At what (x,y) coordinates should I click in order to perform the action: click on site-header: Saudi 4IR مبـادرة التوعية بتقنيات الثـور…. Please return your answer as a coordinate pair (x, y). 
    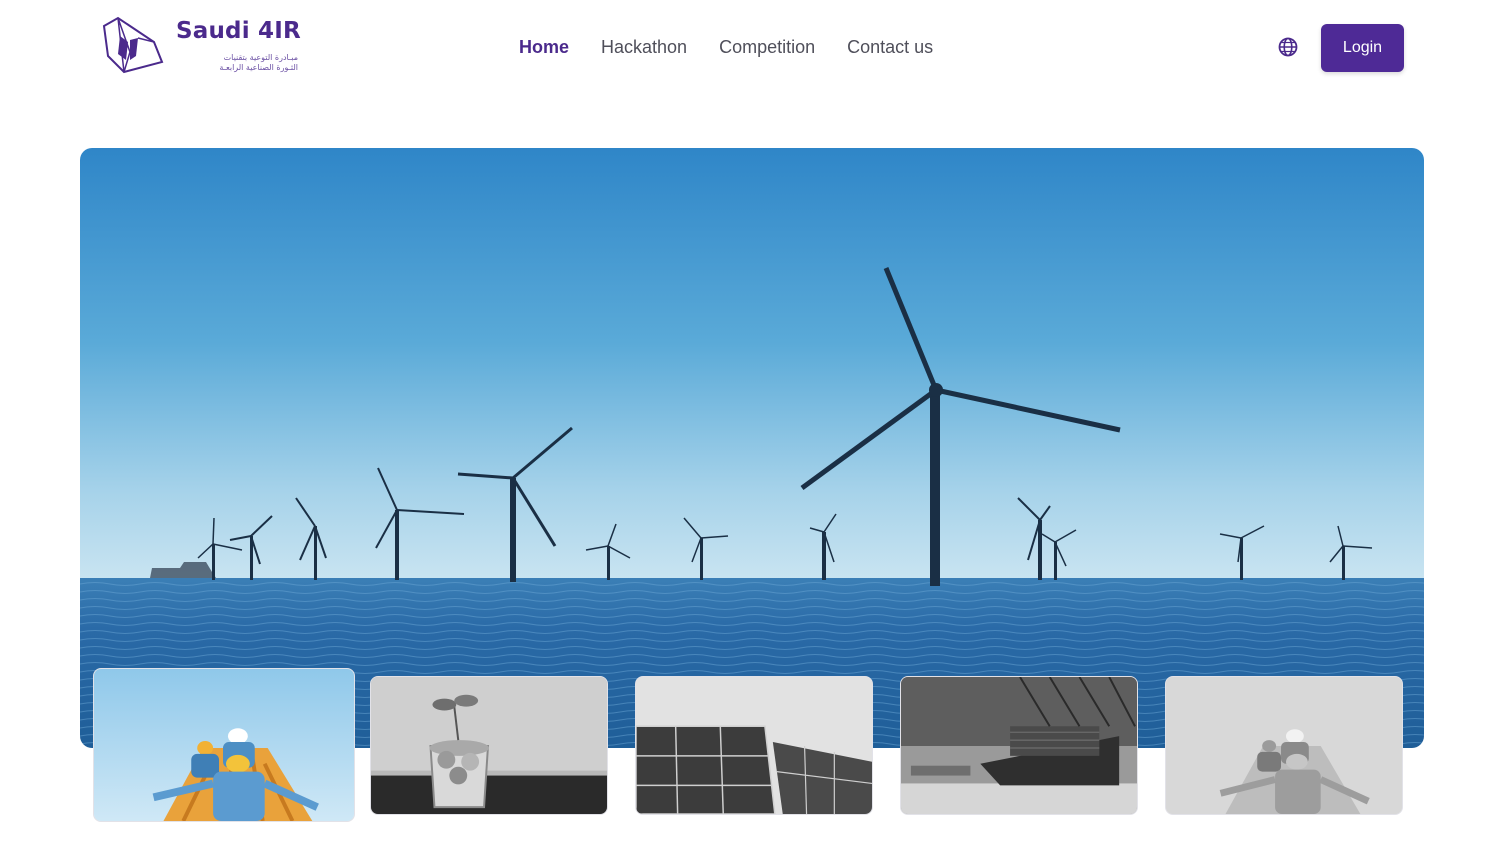
    Looking at the image, I should click on (752, 48).